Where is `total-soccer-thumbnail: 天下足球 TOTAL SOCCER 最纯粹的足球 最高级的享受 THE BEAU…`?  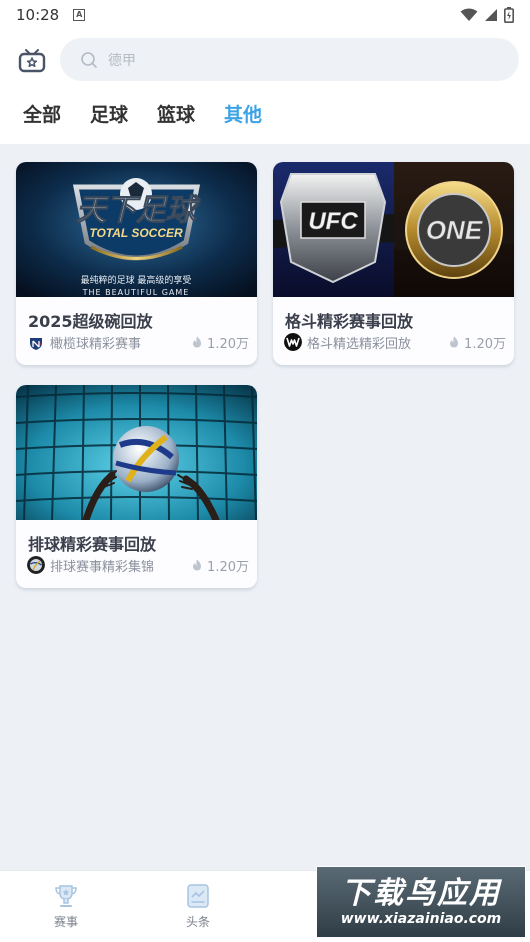
total-soccer-thumbnail: 天下足球 TOTAL SOCCER 最纯粹的足球 最高级的享受 THE BEAU… is located at coordinates (136, 229).